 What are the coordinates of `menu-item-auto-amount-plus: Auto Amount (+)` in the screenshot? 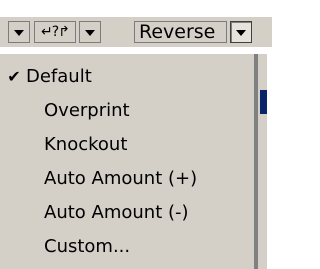 It's located at (127, 179).